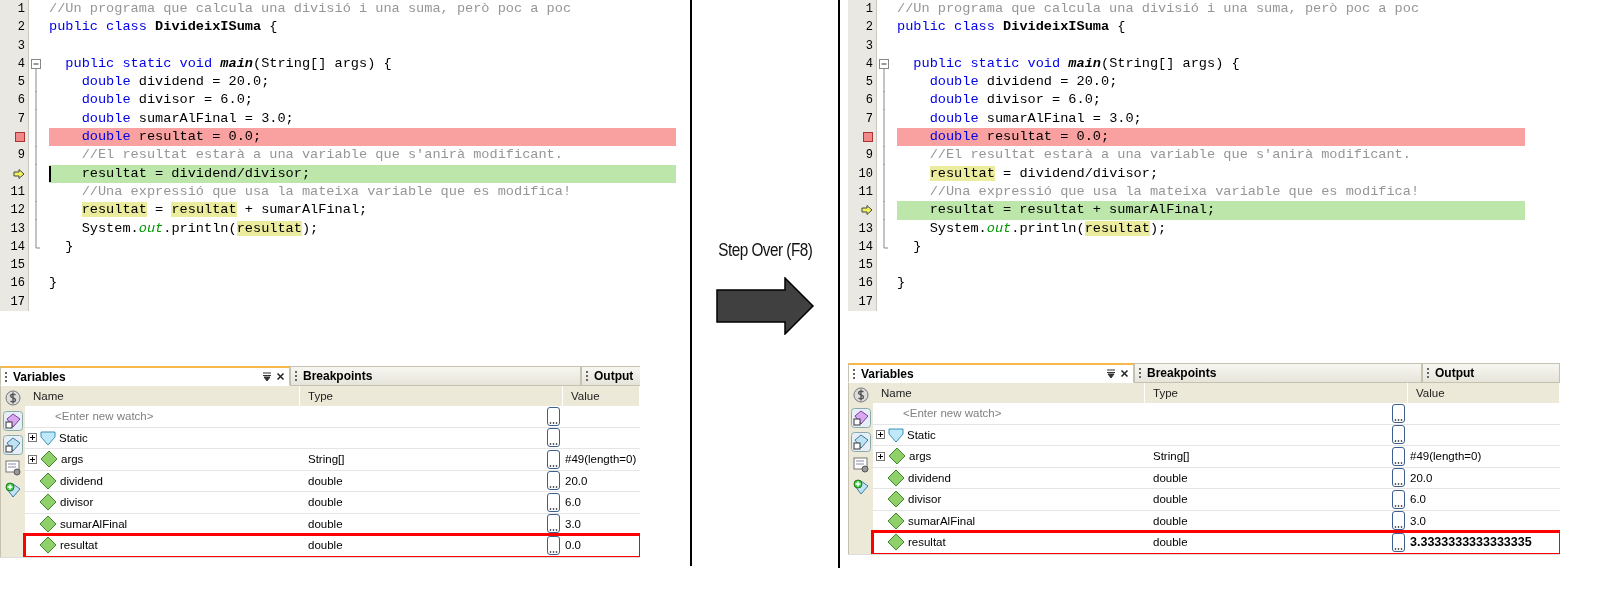  I want to click on line-number: 3, so click(869, 46).